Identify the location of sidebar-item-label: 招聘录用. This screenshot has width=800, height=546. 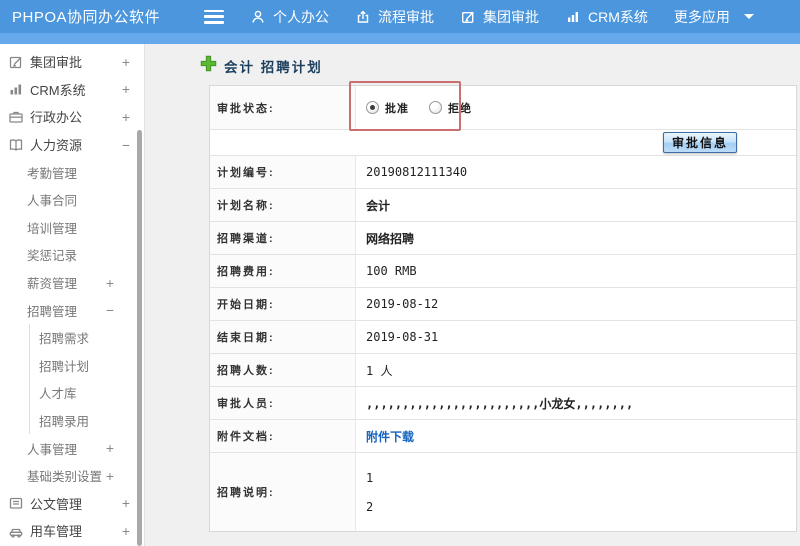
(64, 422).